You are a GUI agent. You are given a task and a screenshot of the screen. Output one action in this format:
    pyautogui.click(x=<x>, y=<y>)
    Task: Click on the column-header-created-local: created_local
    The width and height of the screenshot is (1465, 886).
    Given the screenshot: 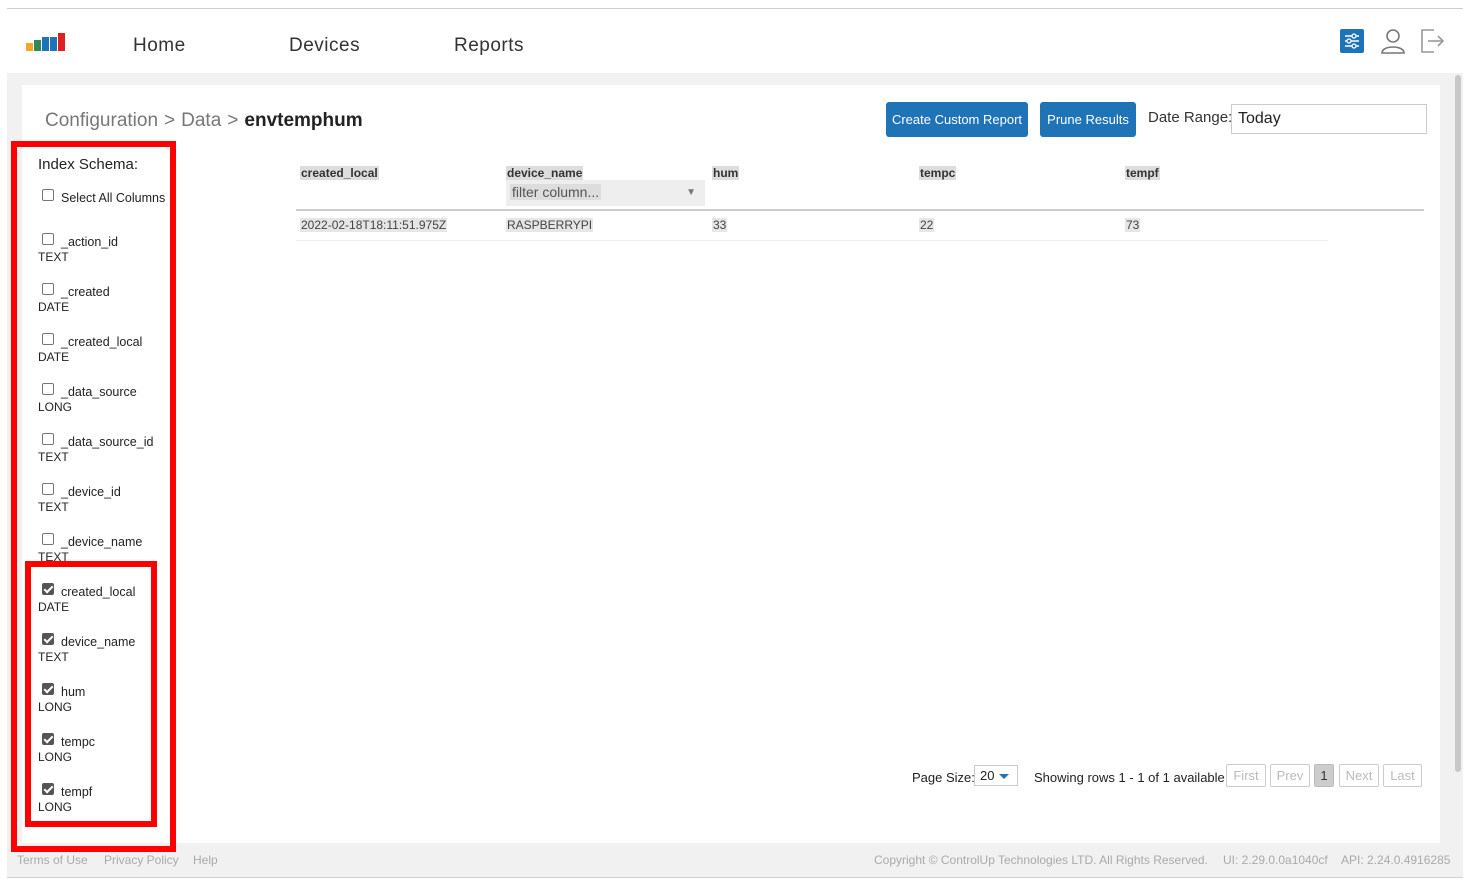 What is the action you would take?
    pyautogui.click(x=339, y=173)
    